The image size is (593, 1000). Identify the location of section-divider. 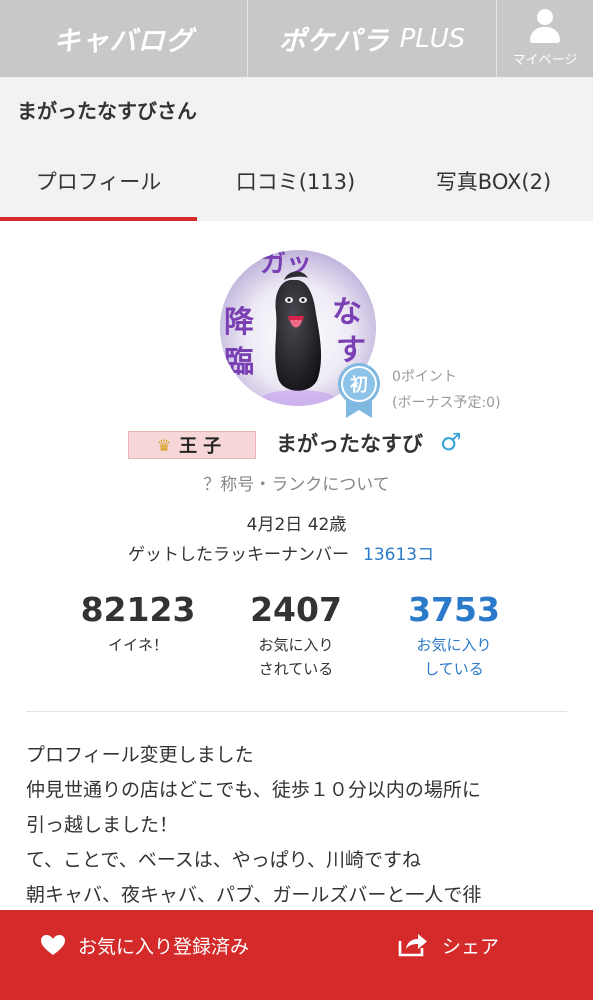
(296, 711).